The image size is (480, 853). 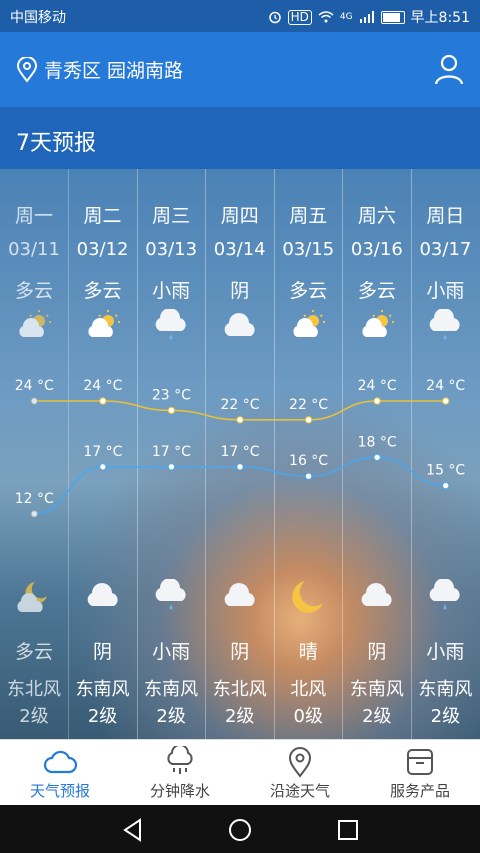 What do you see at coordinates (240, 16) in the screenshot?
I see `status-bar: 中国移动 HD 4G 早上8:51` at bounding box center [240, 16].